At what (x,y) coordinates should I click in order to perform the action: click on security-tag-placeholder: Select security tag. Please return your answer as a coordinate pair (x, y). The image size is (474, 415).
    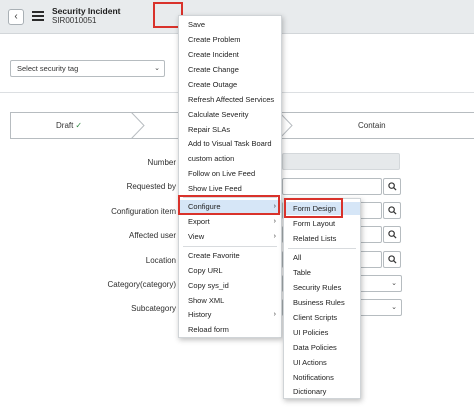
    Looking at the image, I should click on (48, 68).